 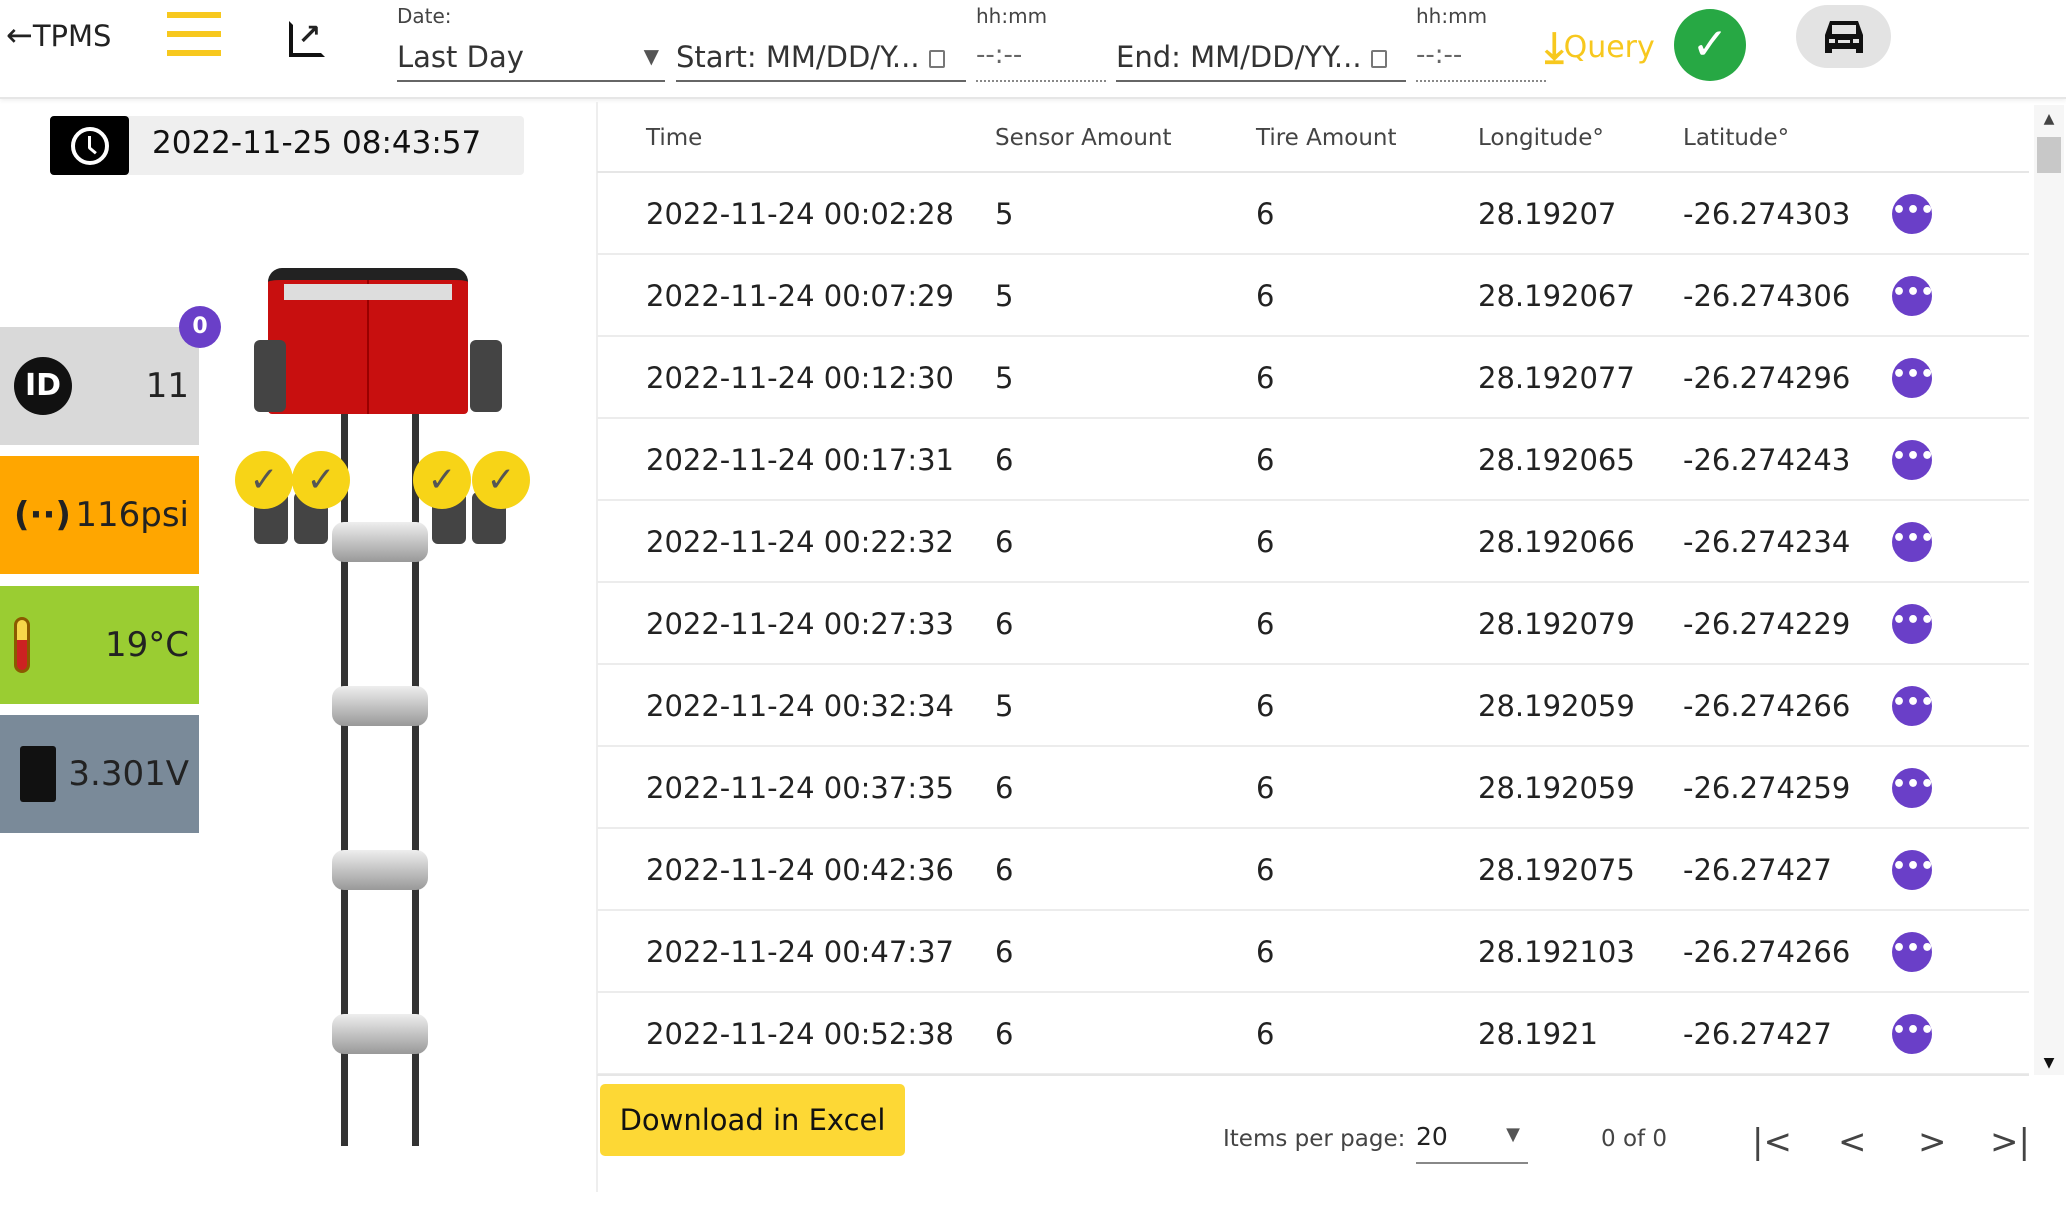 What do you see at coordinates (2049, 590) in the screenshot?
I see `table-scrollbar: ▲ ▼` at bounding box center [2049, 590].